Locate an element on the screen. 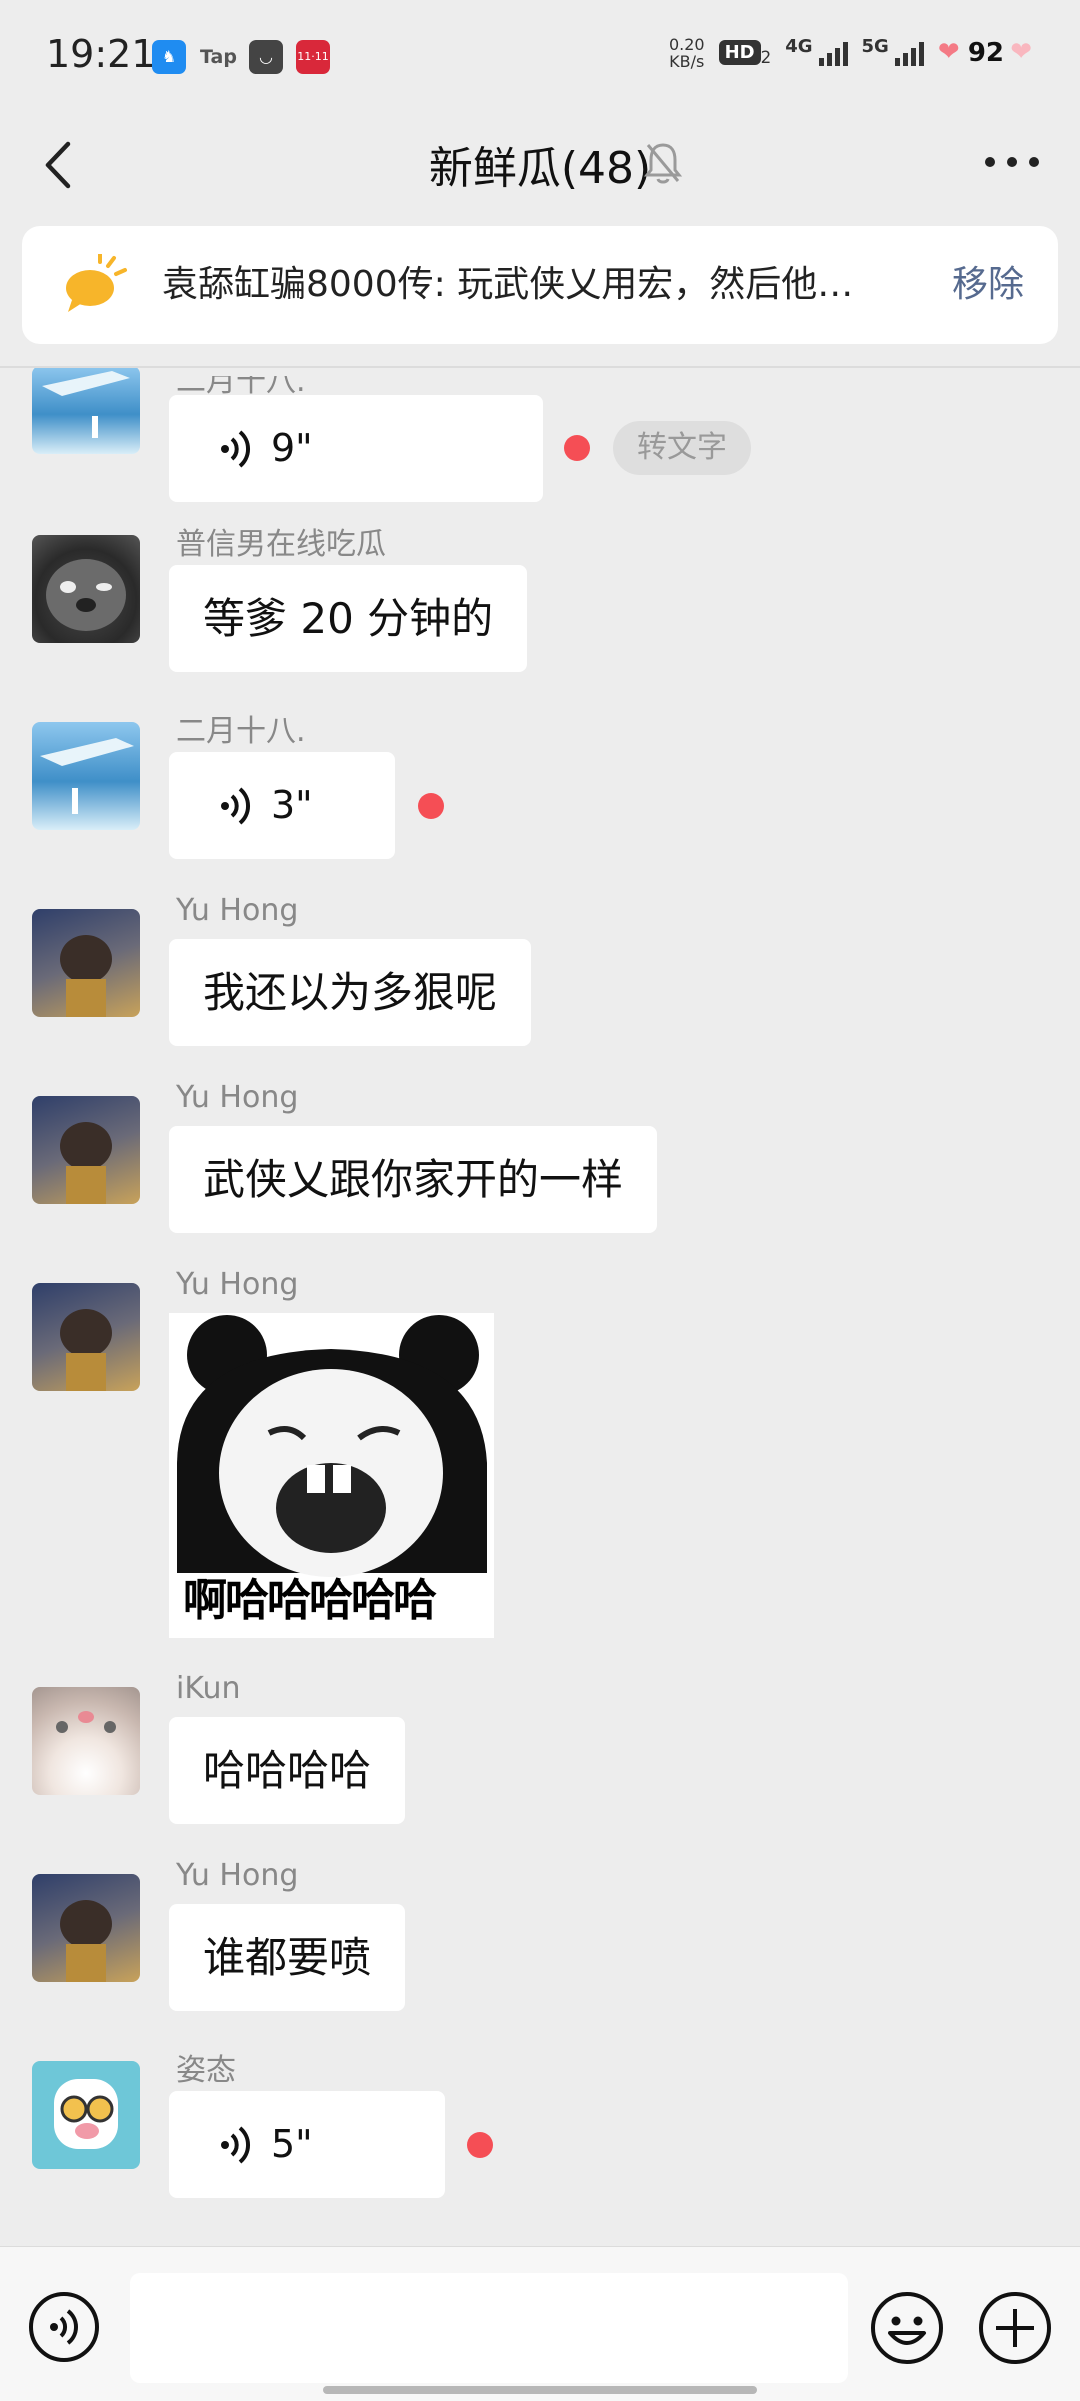 The image size is (1080, 2401). status-indicators: 0.20 KB/s HD2 4G 5G 92 is located at coordinates (851, 53).